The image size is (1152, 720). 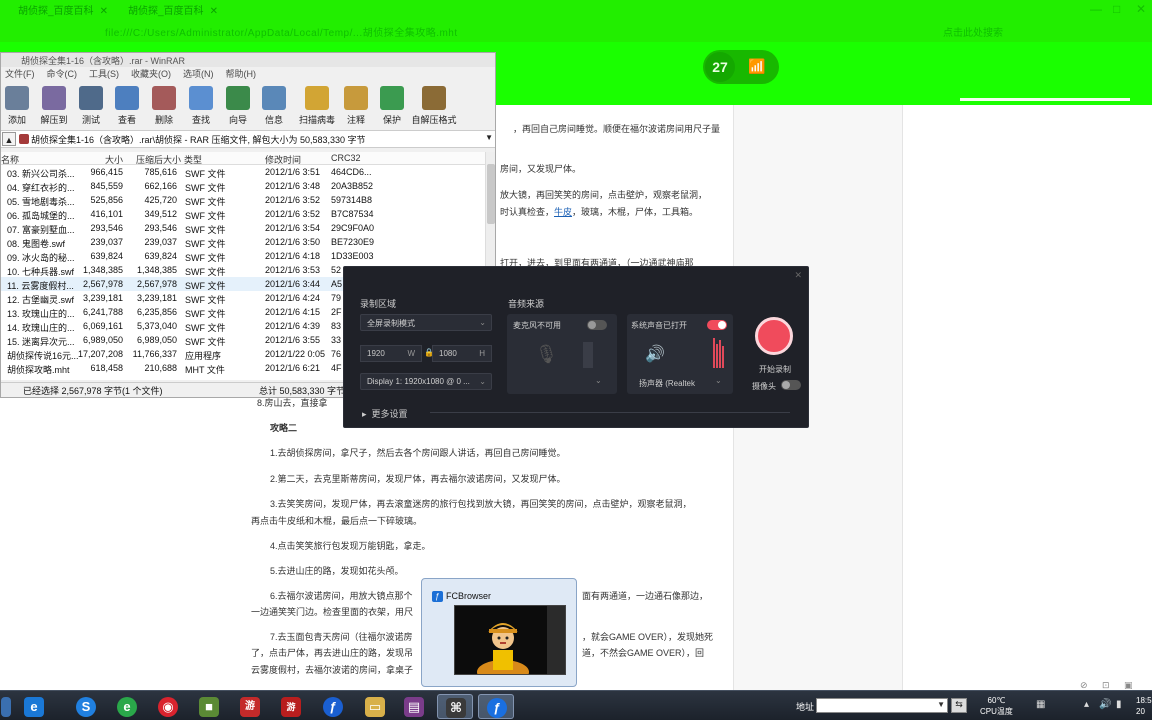 I want to click on table-cell: 6,069,161, so click(x=102, y=326).